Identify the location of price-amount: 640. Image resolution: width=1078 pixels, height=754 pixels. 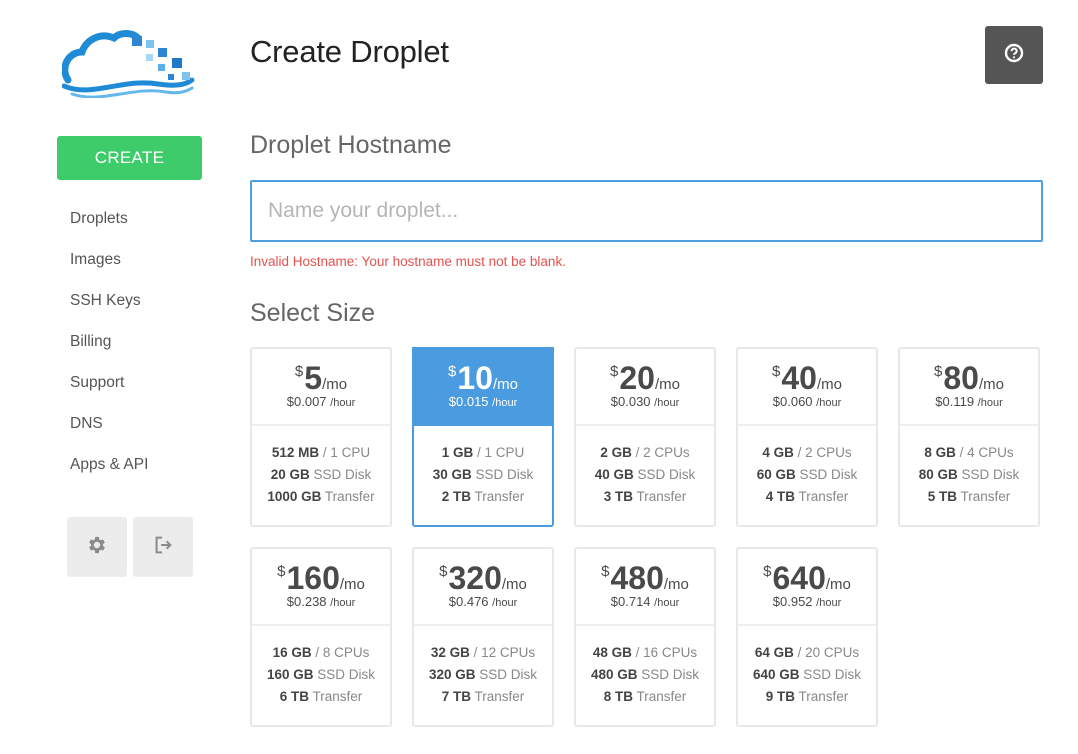
(799, 578).